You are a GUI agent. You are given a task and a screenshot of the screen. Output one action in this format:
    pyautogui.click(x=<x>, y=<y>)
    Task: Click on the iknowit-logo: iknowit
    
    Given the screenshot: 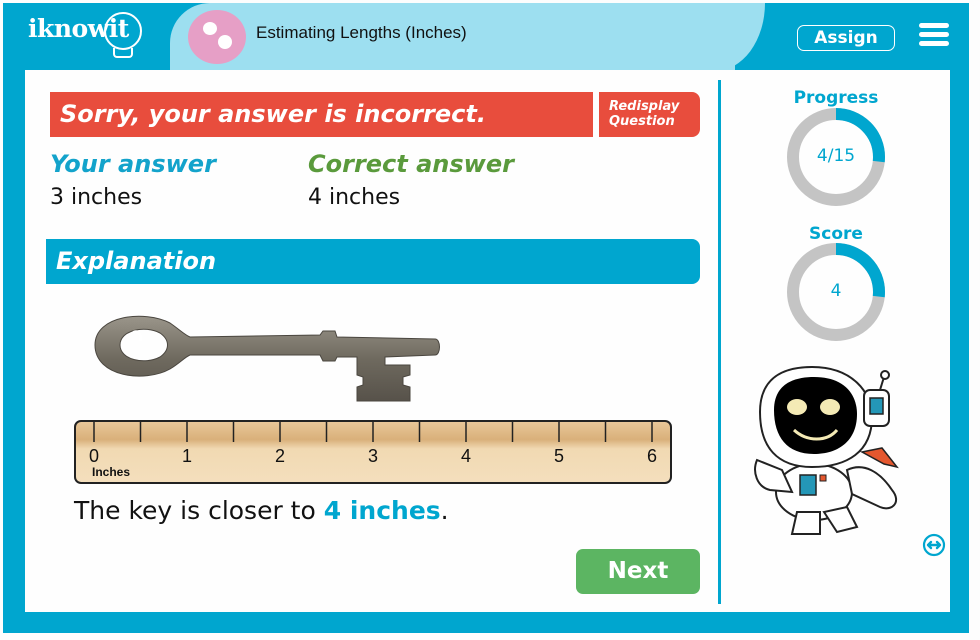 What is the action you would take?
    pyautogui.click(x=85, y=35)
    